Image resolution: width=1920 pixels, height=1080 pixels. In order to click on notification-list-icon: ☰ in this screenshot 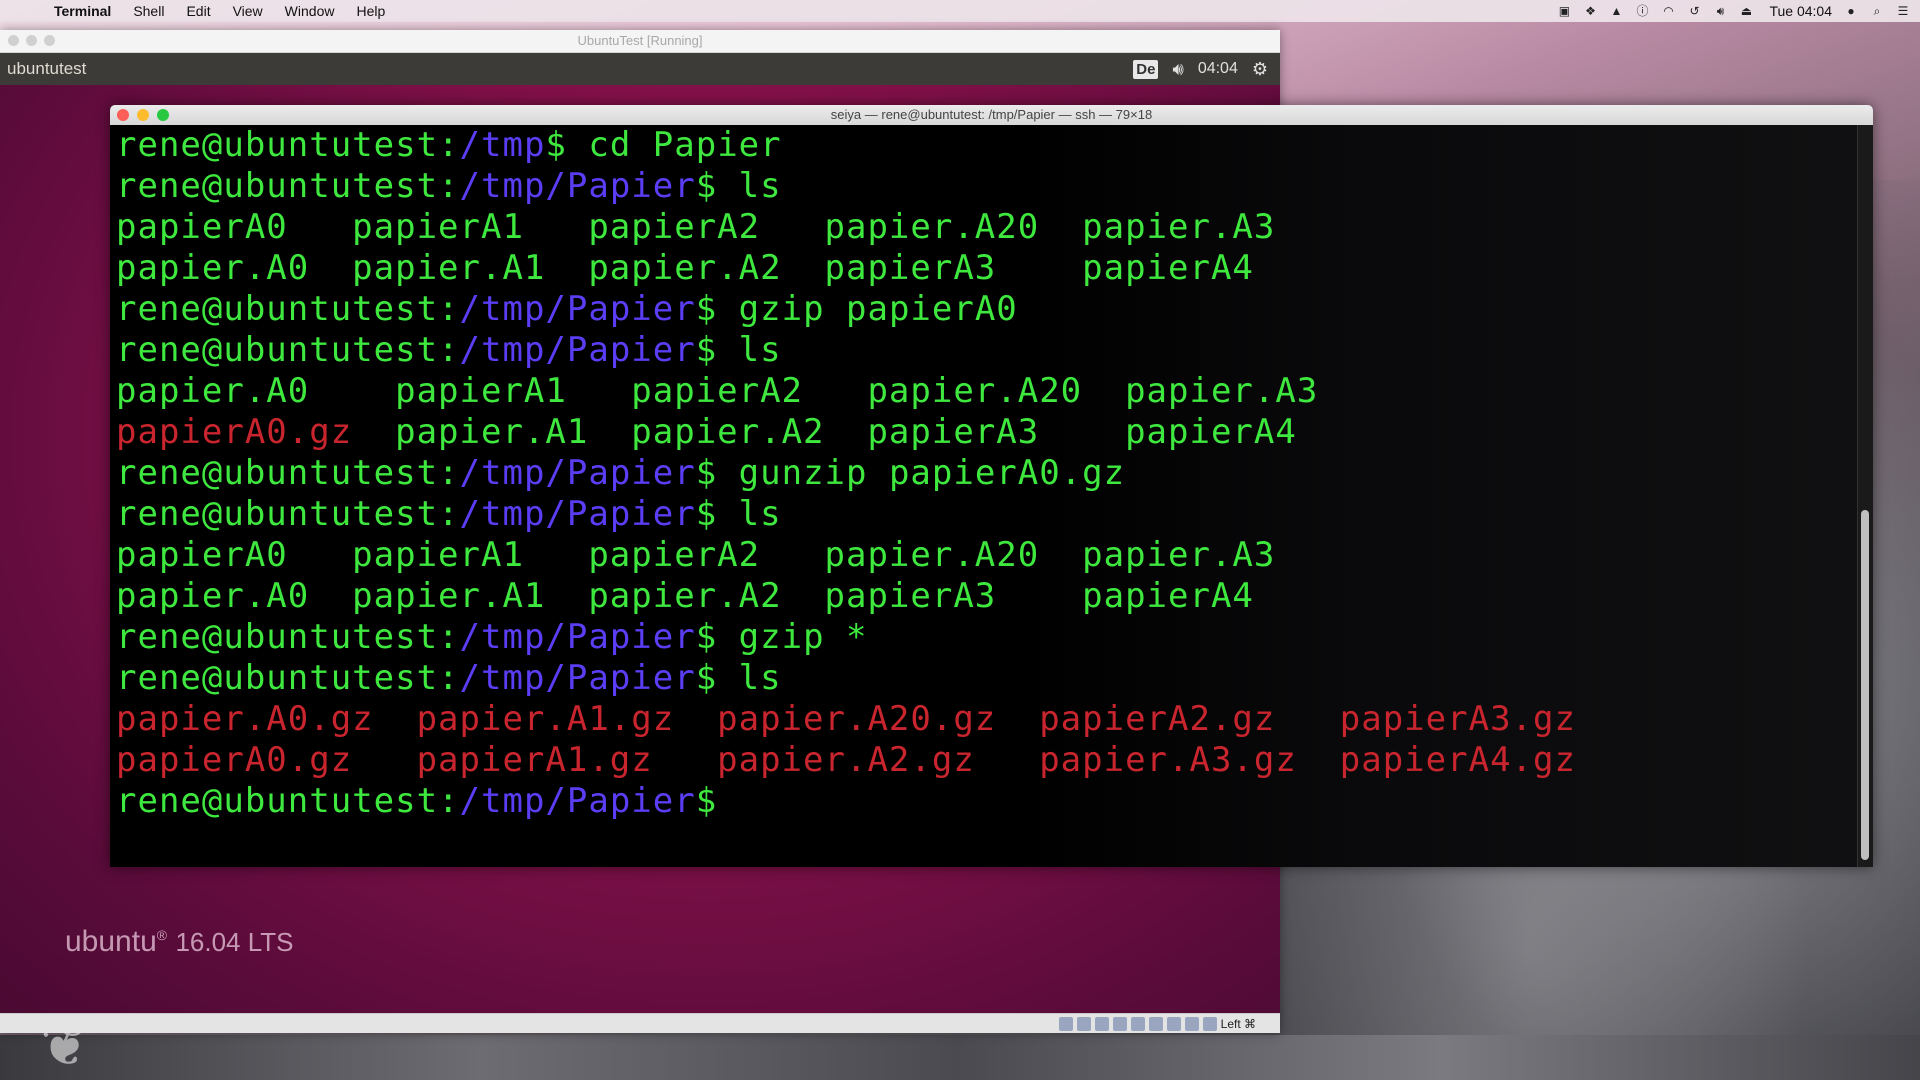, I will do `click(1903, 11)`.